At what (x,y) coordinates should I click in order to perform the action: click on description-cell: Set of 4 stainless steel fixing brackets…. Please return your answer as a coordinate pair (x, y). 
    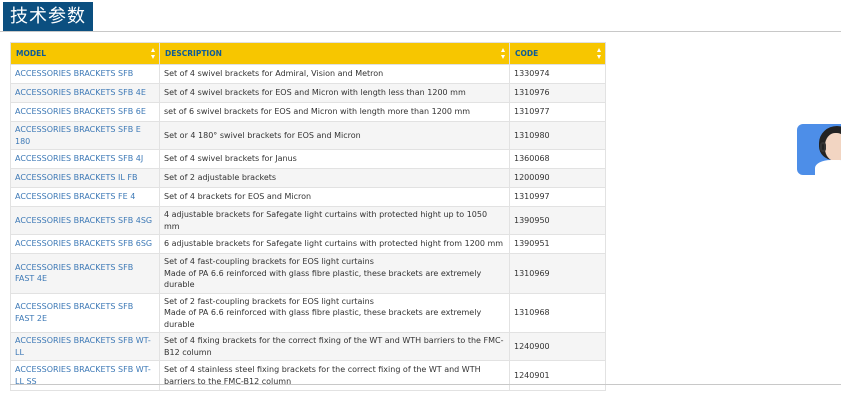
    Looking at the image, I should click on (334, 375).